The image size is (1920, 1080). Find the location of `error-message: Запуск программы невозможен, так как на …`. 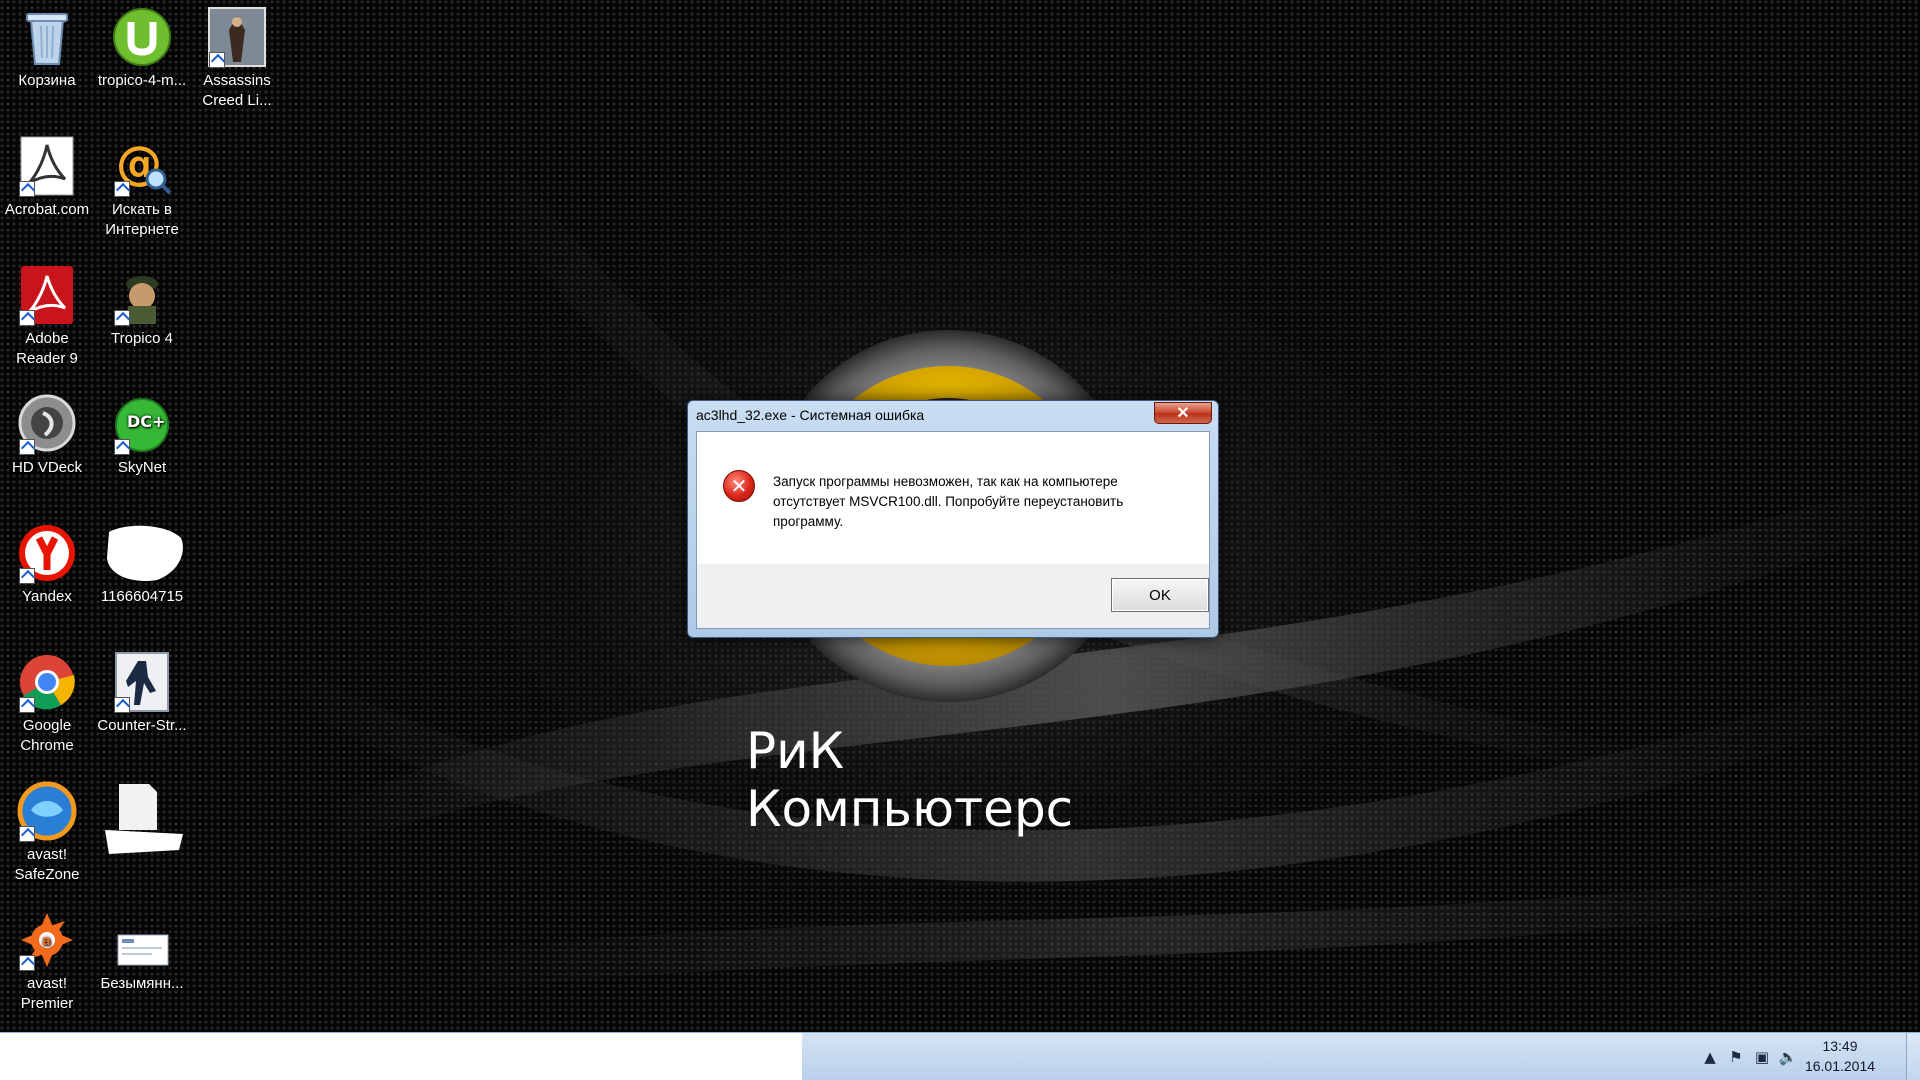

error-message: Запуск программы невозможен, так как на … is located at coordinates (948, 501).